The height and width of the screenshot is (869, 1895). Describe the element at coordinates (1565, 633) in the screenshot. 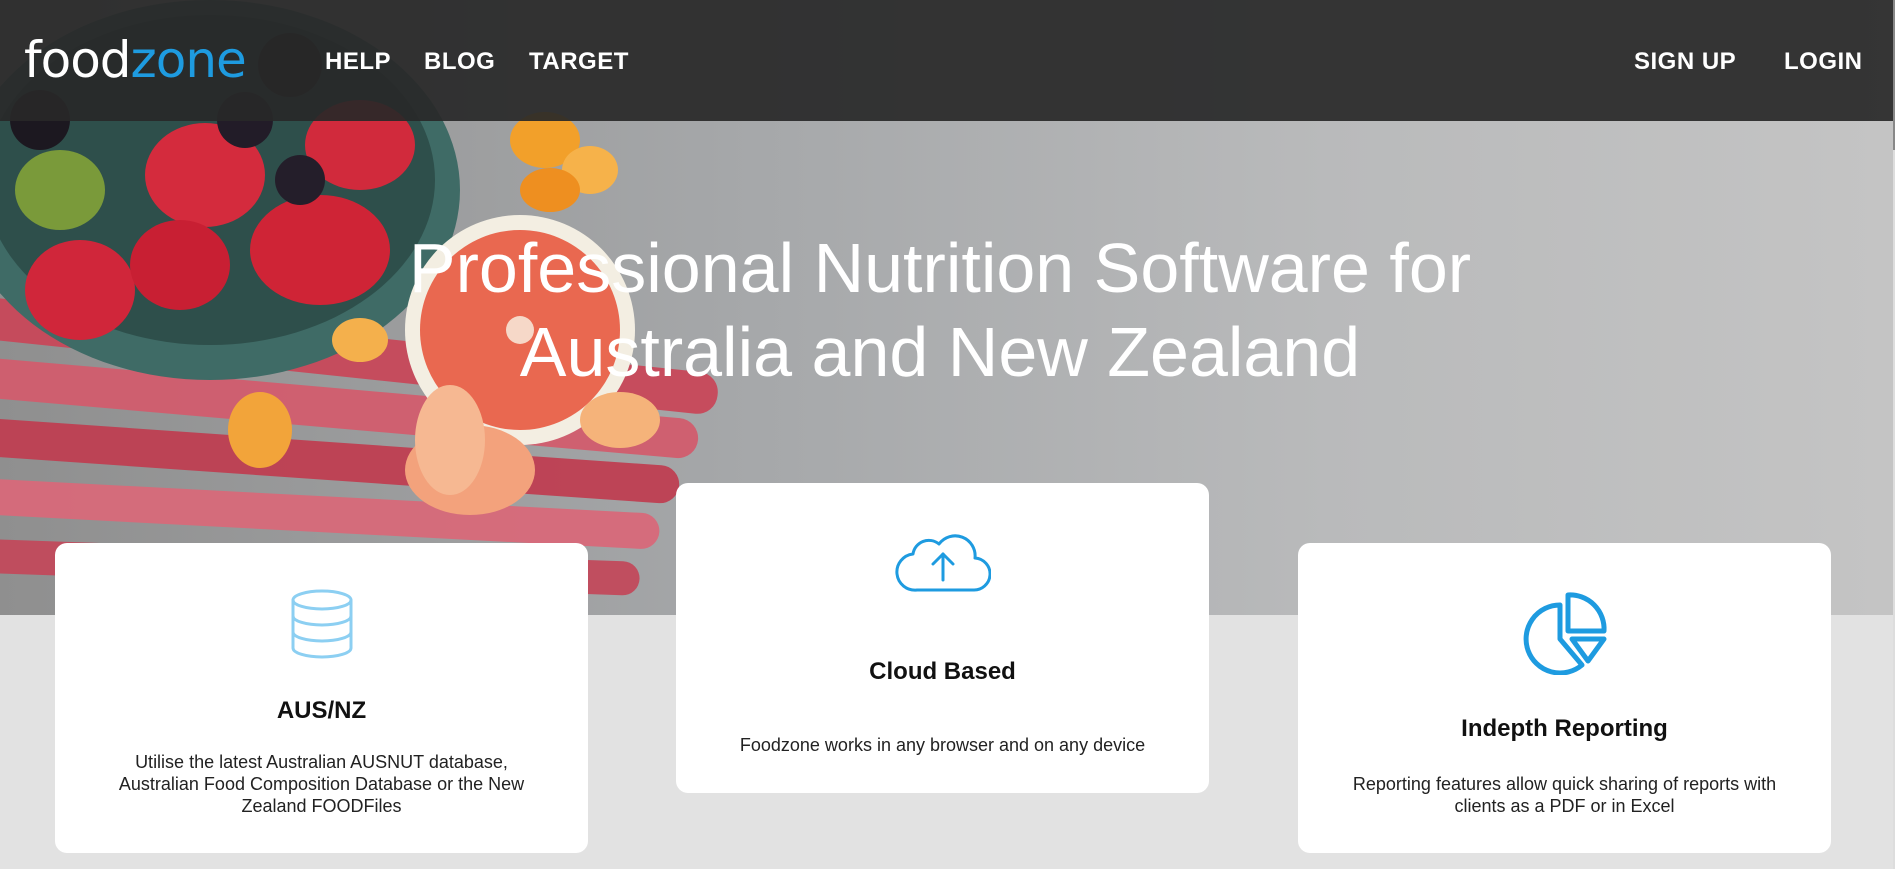

I see `pie-chart-icon` at that location.